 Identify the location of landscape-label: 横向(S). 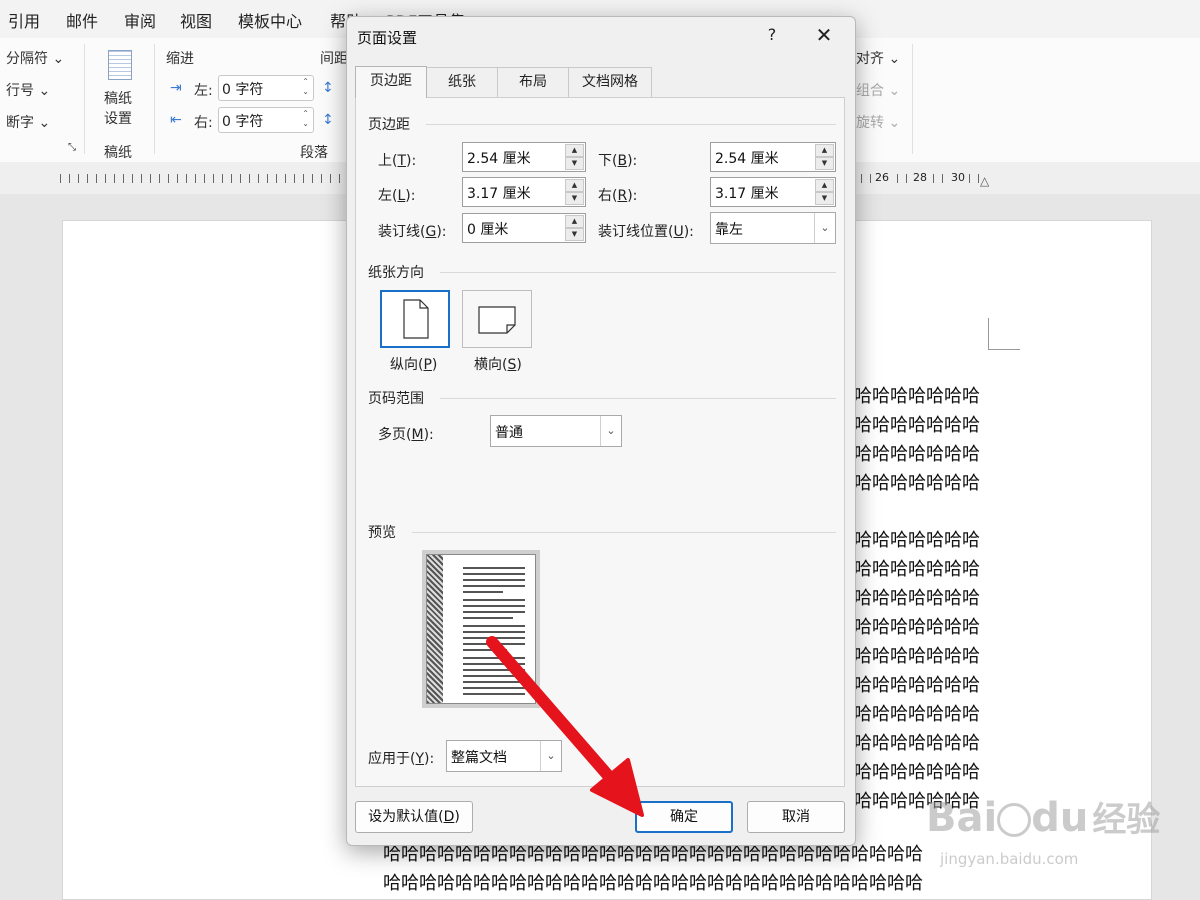
(498, 365).